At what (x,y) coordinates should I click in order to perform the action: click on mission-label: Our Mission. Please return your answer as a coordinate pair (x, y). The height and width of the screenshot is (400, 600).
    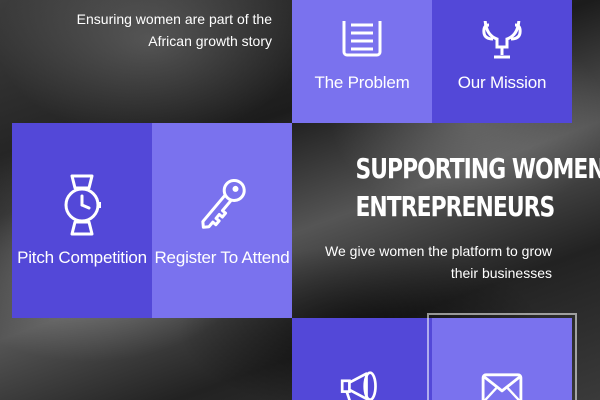
    Looking at the image, I should click on (502, 82).